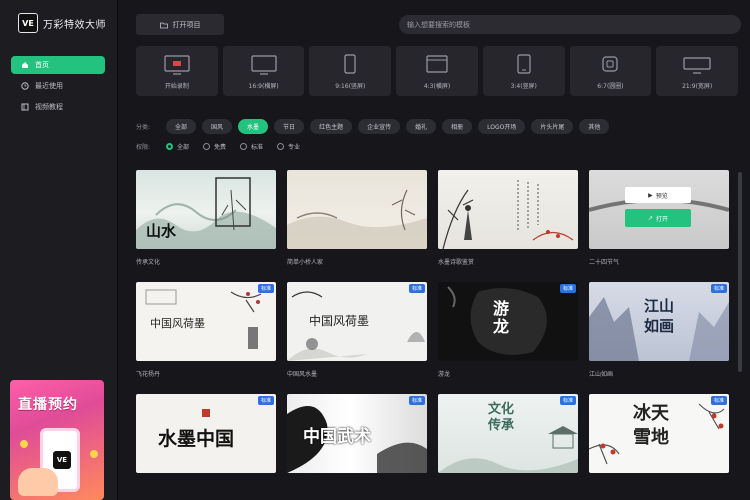 This screenshot has width=750, height=500. What do you see at coordinates (331, 126) in the screenshot?
I see `category-chip: 红色主题` at bounding box center [331, 126].